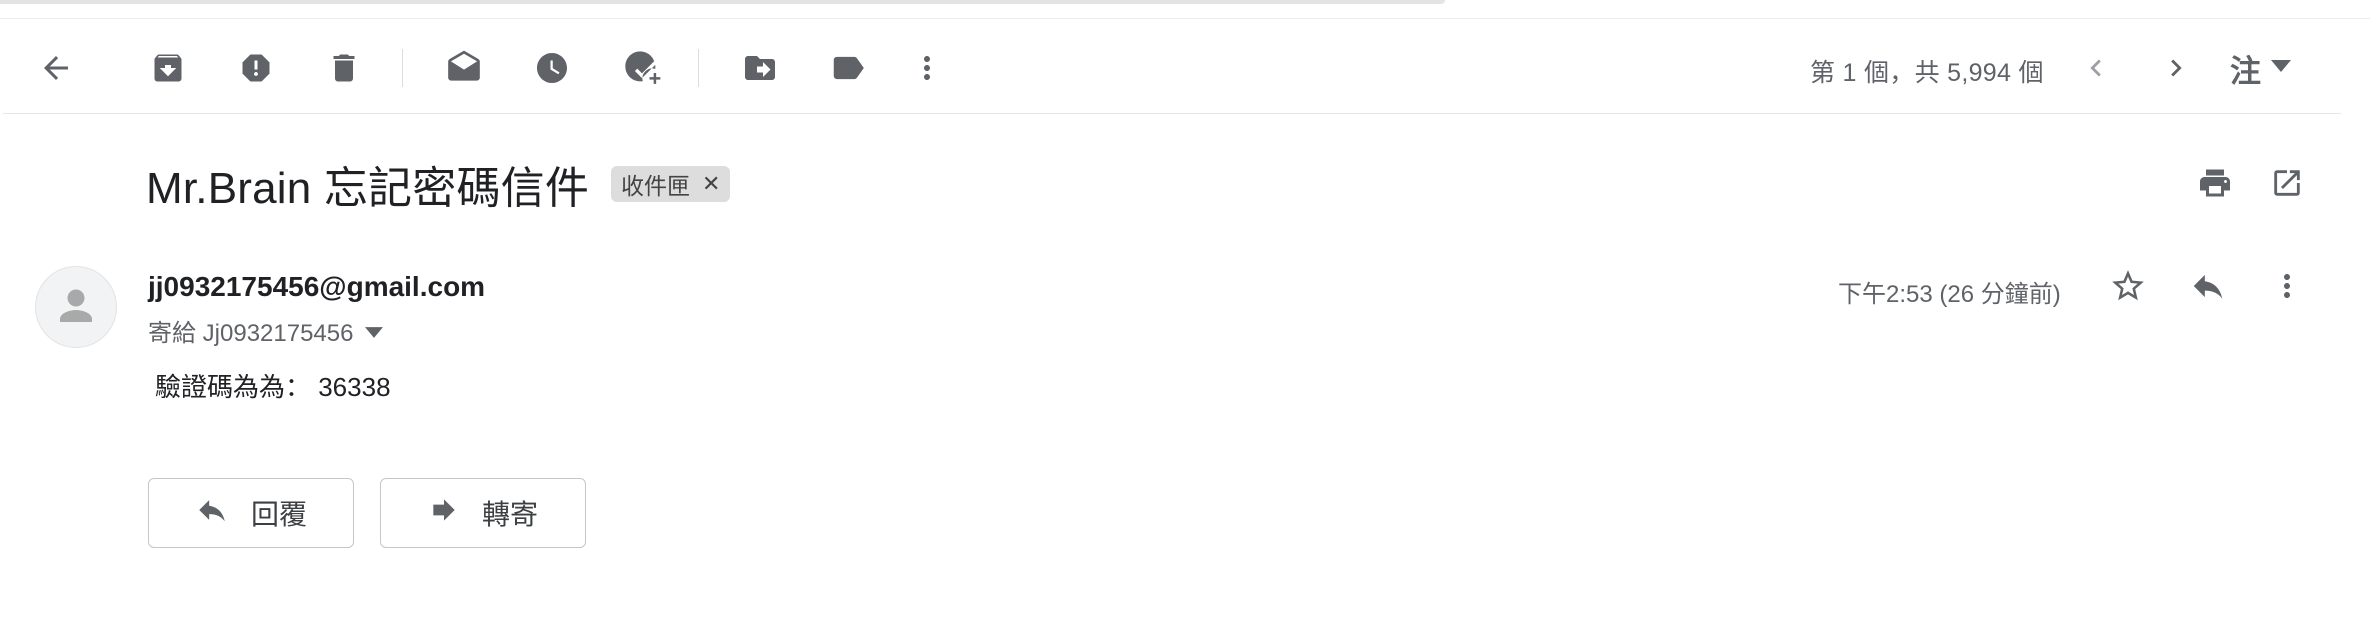  I want to click on label-icon, so click(848, 68).